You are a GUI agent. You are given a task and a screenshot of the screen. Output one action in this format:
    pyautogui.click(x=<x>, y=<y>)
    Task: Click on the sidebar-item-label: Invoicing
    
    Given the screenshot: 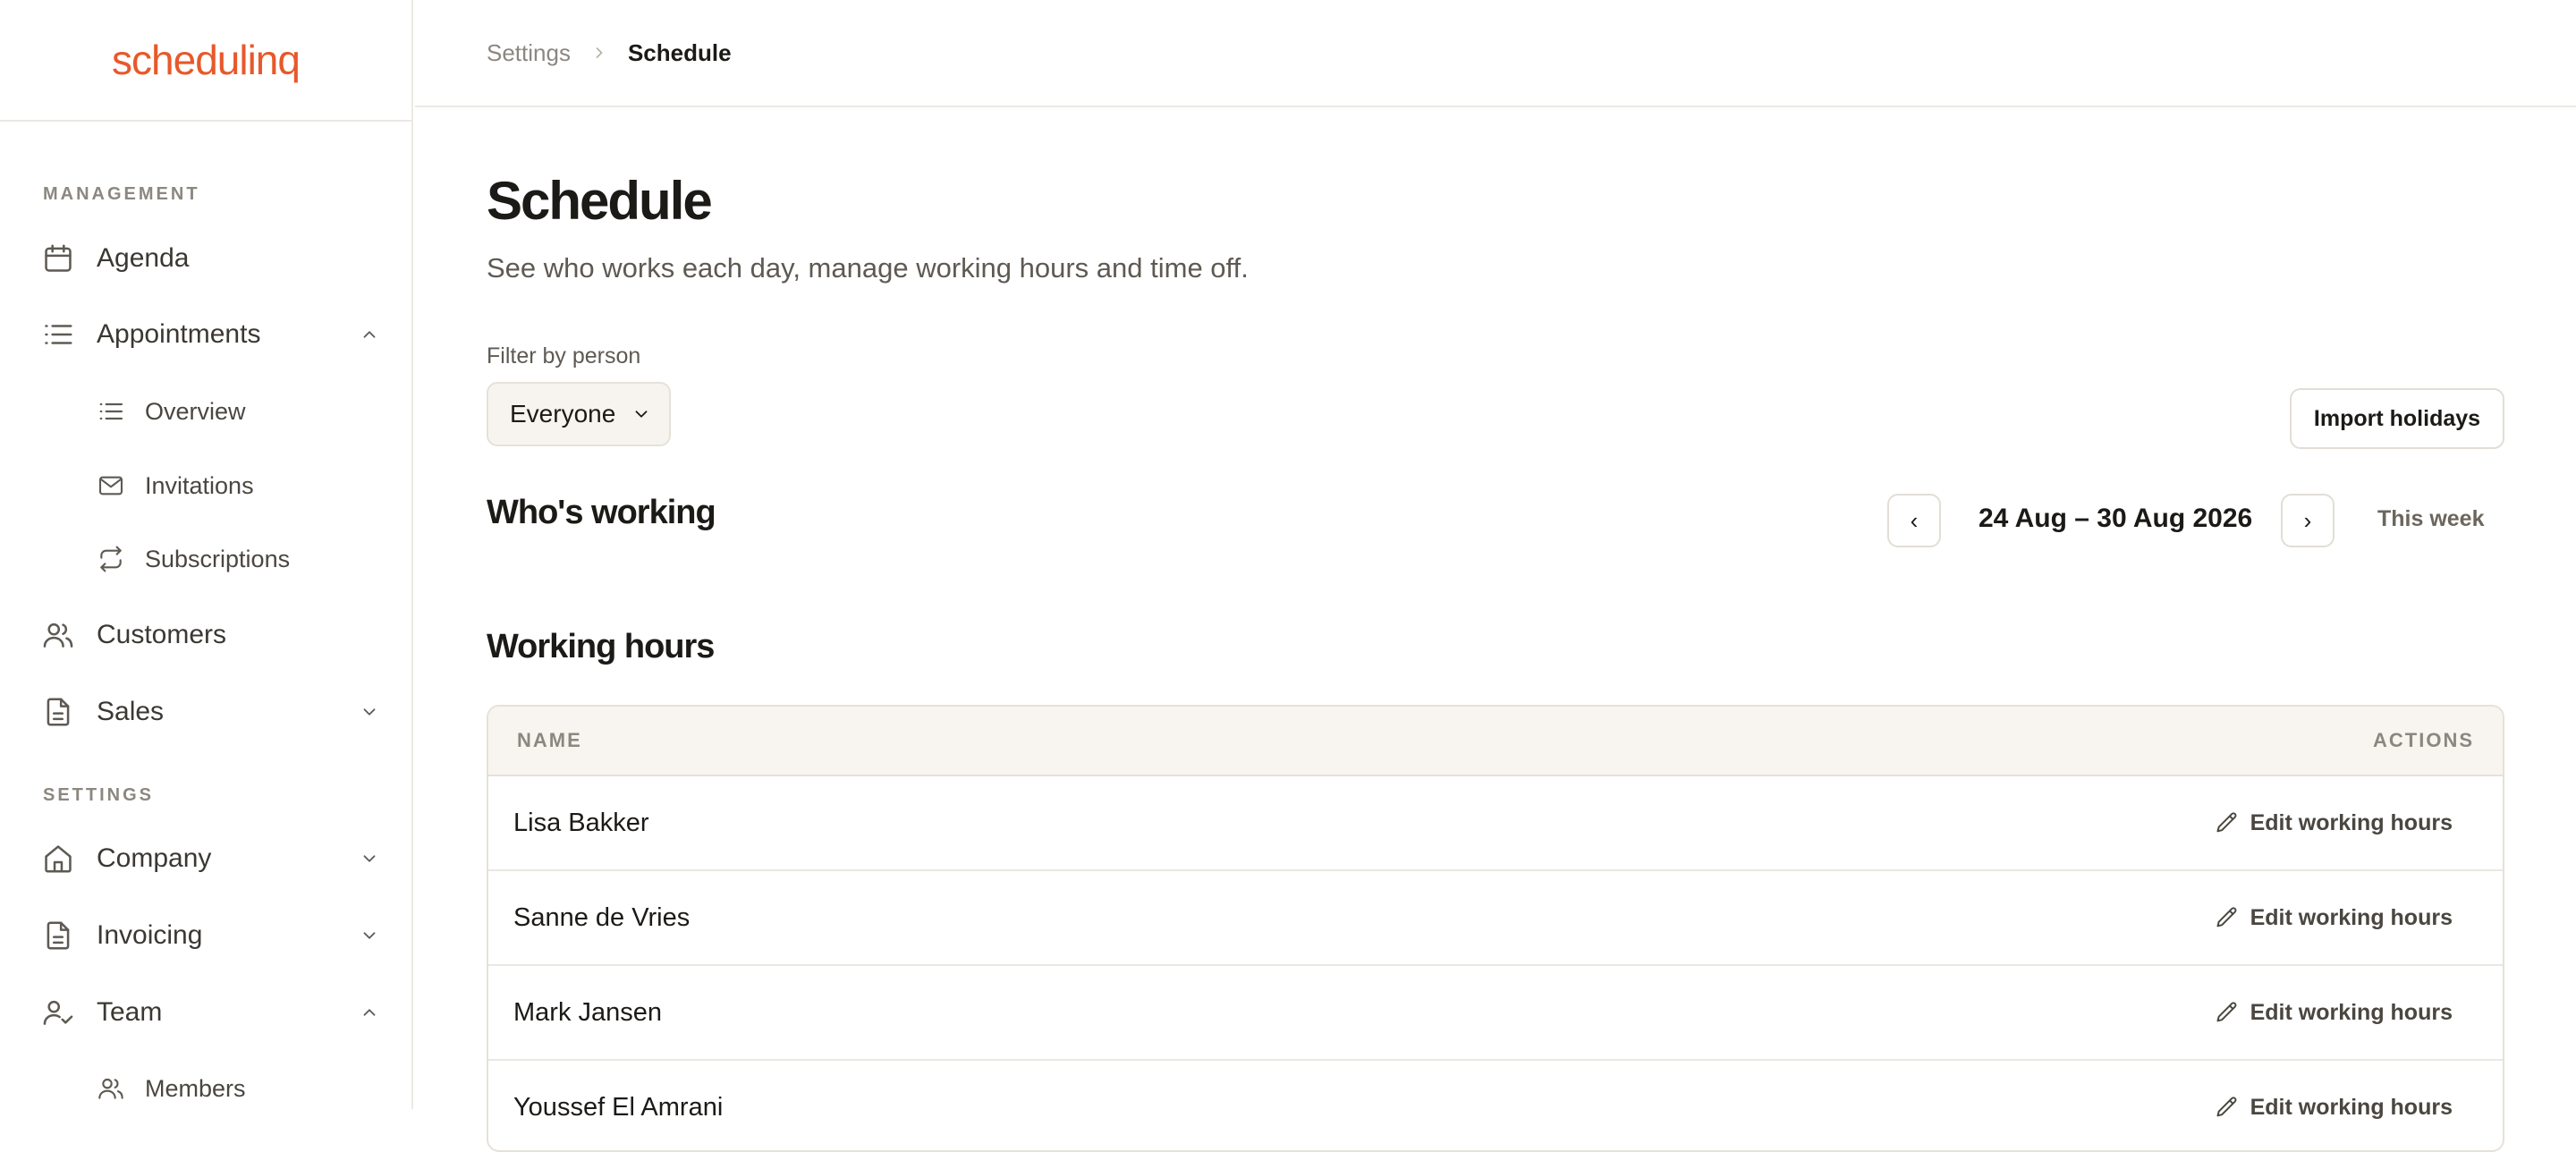 What is the action you would take?
    pyautogui.click(x=150, y=935)
    